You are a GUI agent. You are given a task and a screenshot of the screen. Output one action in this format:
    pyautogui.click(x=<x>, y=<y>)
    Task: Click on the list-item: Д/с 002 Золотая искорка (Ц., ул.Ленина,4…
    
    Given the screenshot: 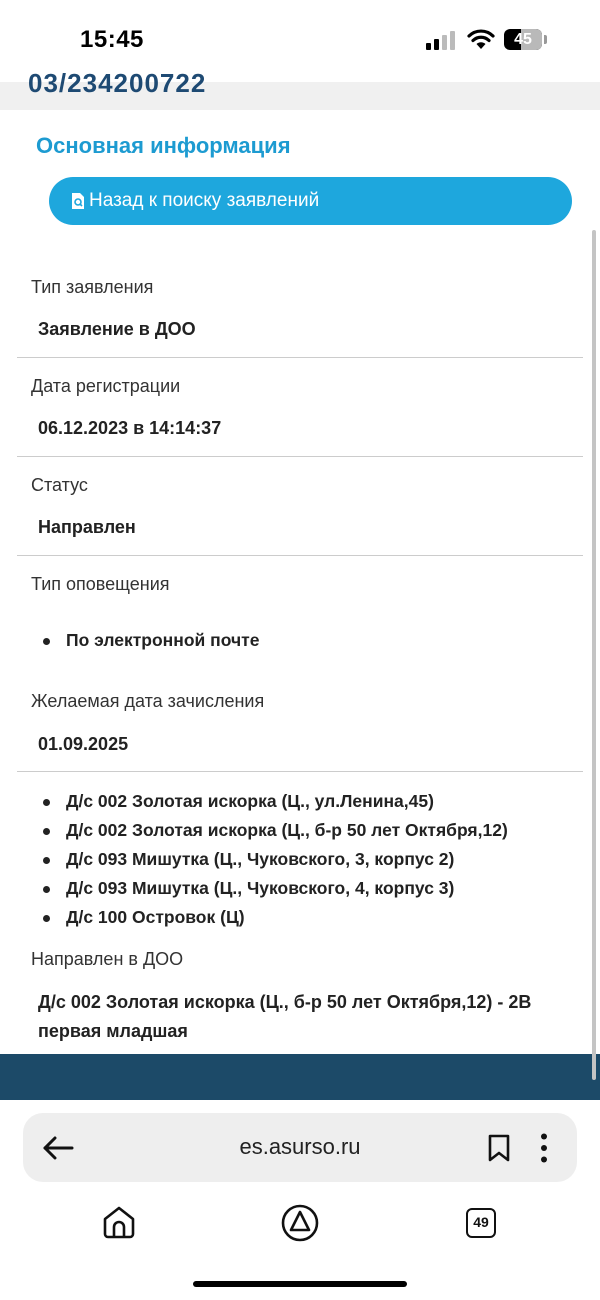 What is the action you would take?
    pyautogui.click(x=273, y=801)
    